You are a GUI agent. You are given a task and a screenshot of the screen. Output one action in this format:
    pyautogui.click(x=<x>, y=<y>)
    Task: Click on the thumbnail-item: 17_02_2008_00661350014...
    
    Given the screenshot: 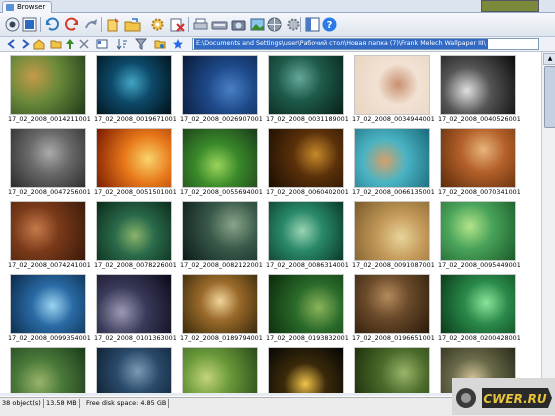 What is the action you would take?
    pyautogui.click(x=389, y=161)
    